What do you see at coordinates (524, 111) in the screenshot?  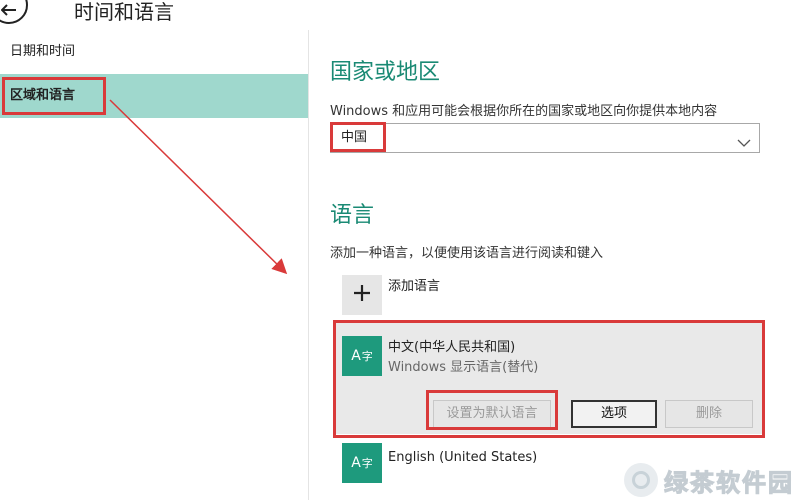 I see `region-description: Windows 和应用可能会根据你所在的国家或地区向你提供本地内容` at bounding box center [524, 111].